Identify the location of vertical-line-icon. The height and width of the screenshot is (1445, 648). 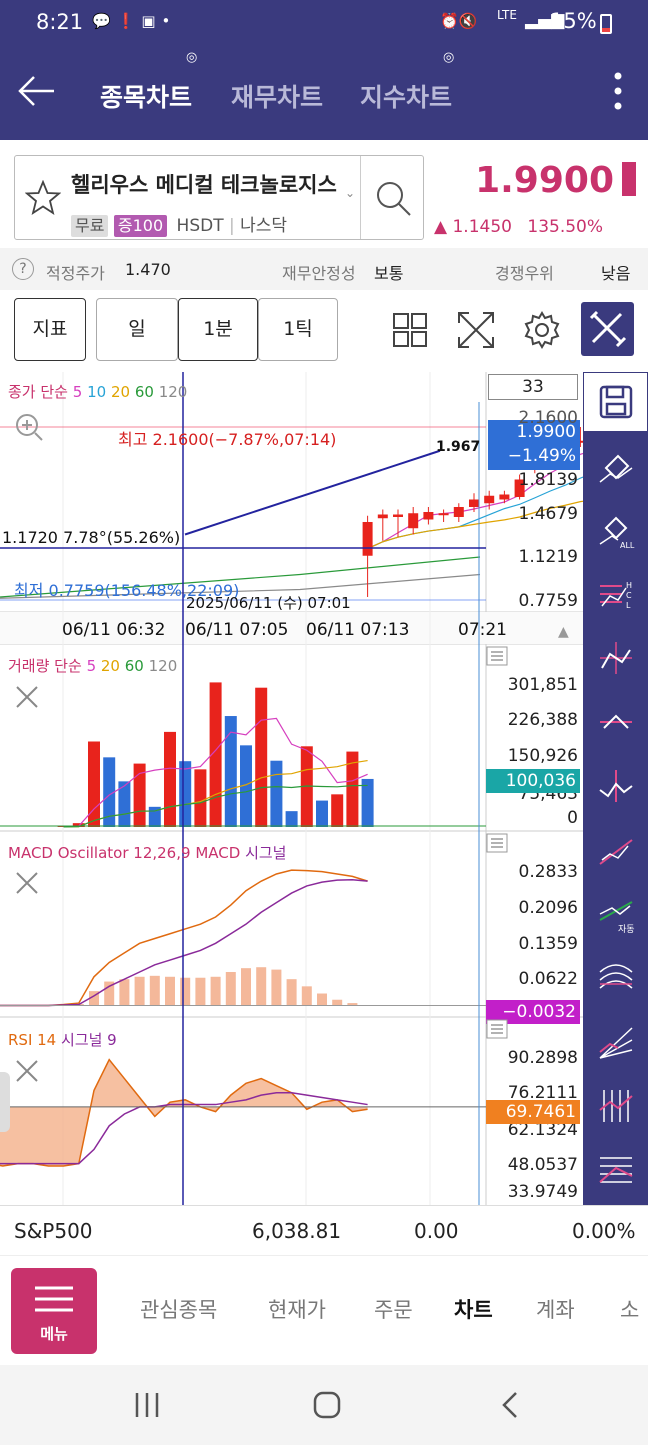
(615, 786).